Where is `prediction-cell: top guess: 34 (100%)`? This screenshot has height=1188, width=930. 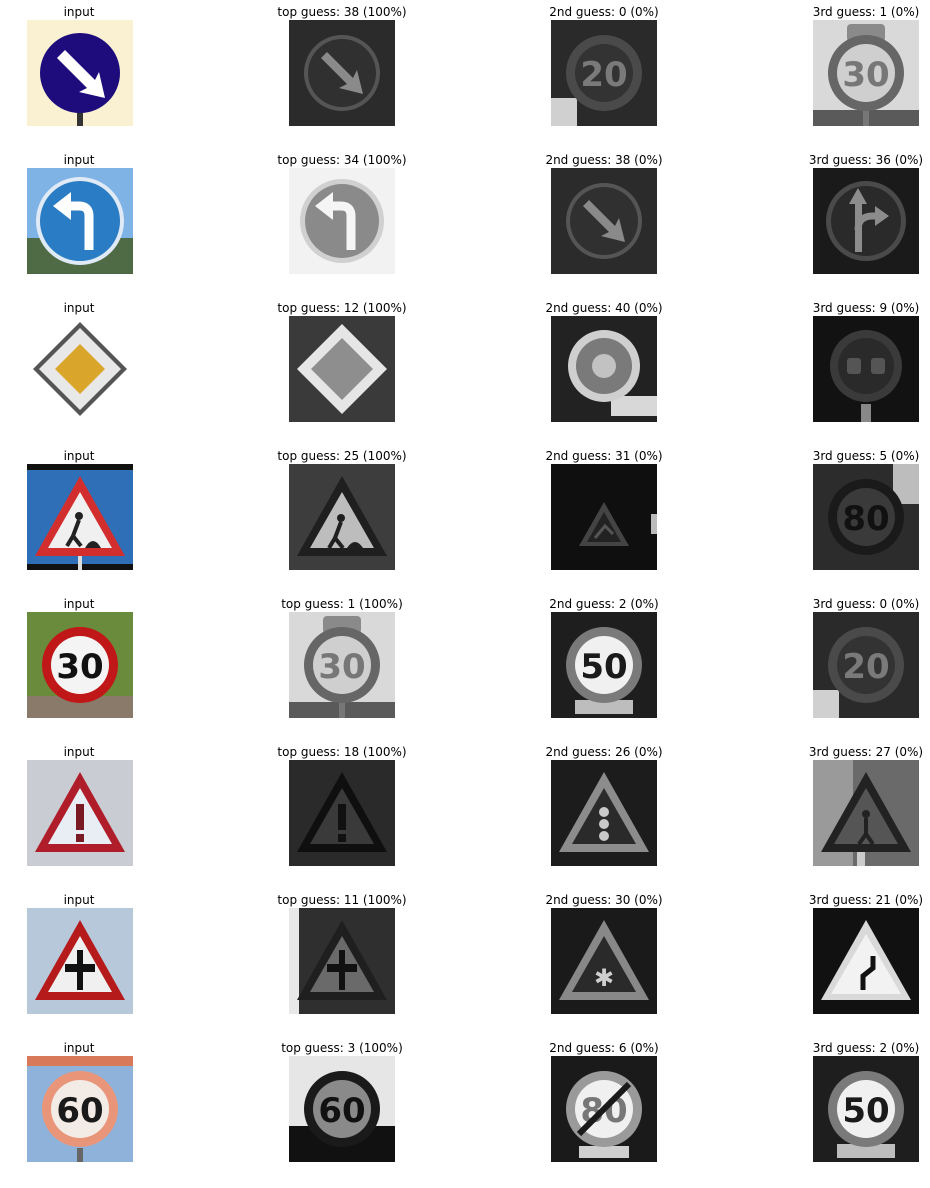 prediction-cell: top guess: 34 (100%) is located at coordinates (342, 217).